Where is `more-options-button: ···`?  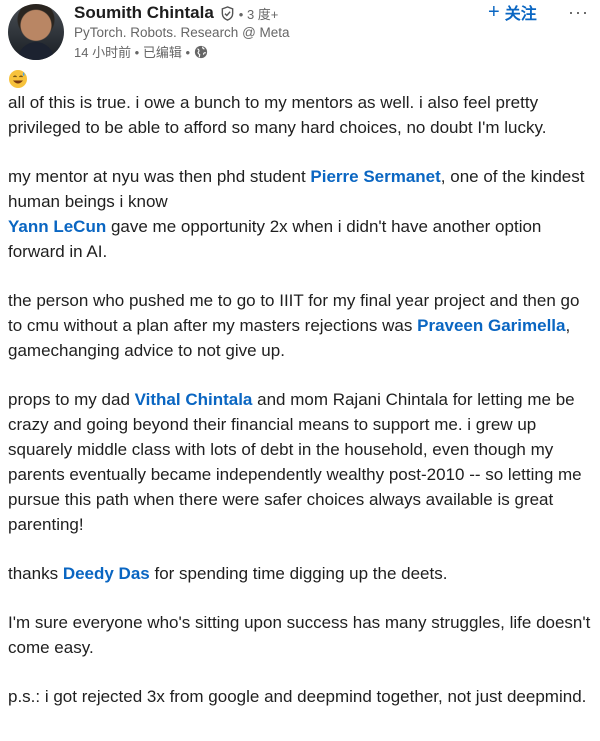 more-options-button: ··· is located at coordinates (578, 12).